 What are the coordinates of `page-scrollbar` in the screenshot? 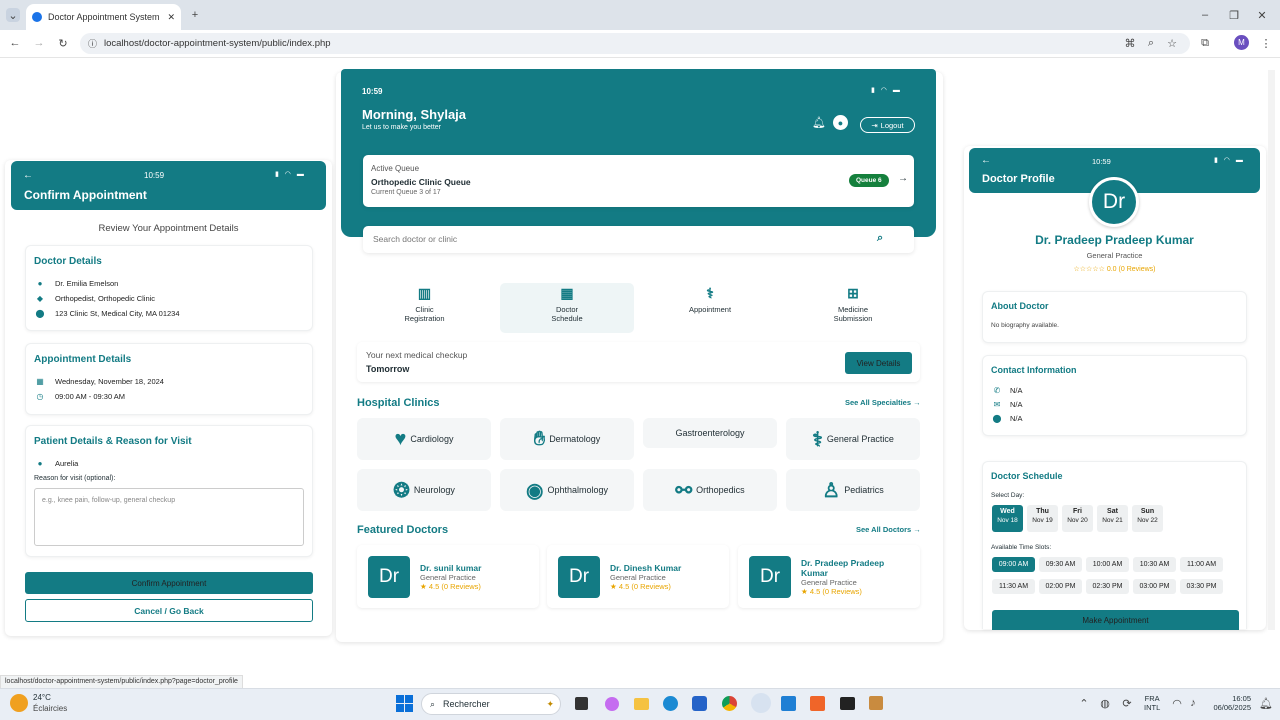 It's located at (1271, 350).